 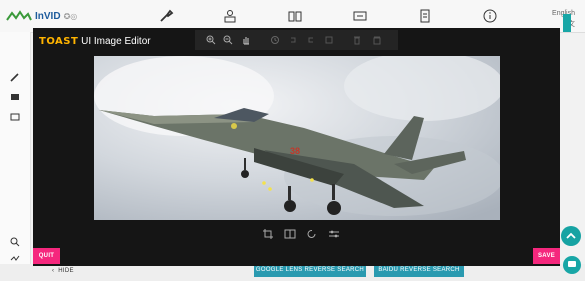 I want to click on sidebar-network-icon, so click(x=15, y=259).